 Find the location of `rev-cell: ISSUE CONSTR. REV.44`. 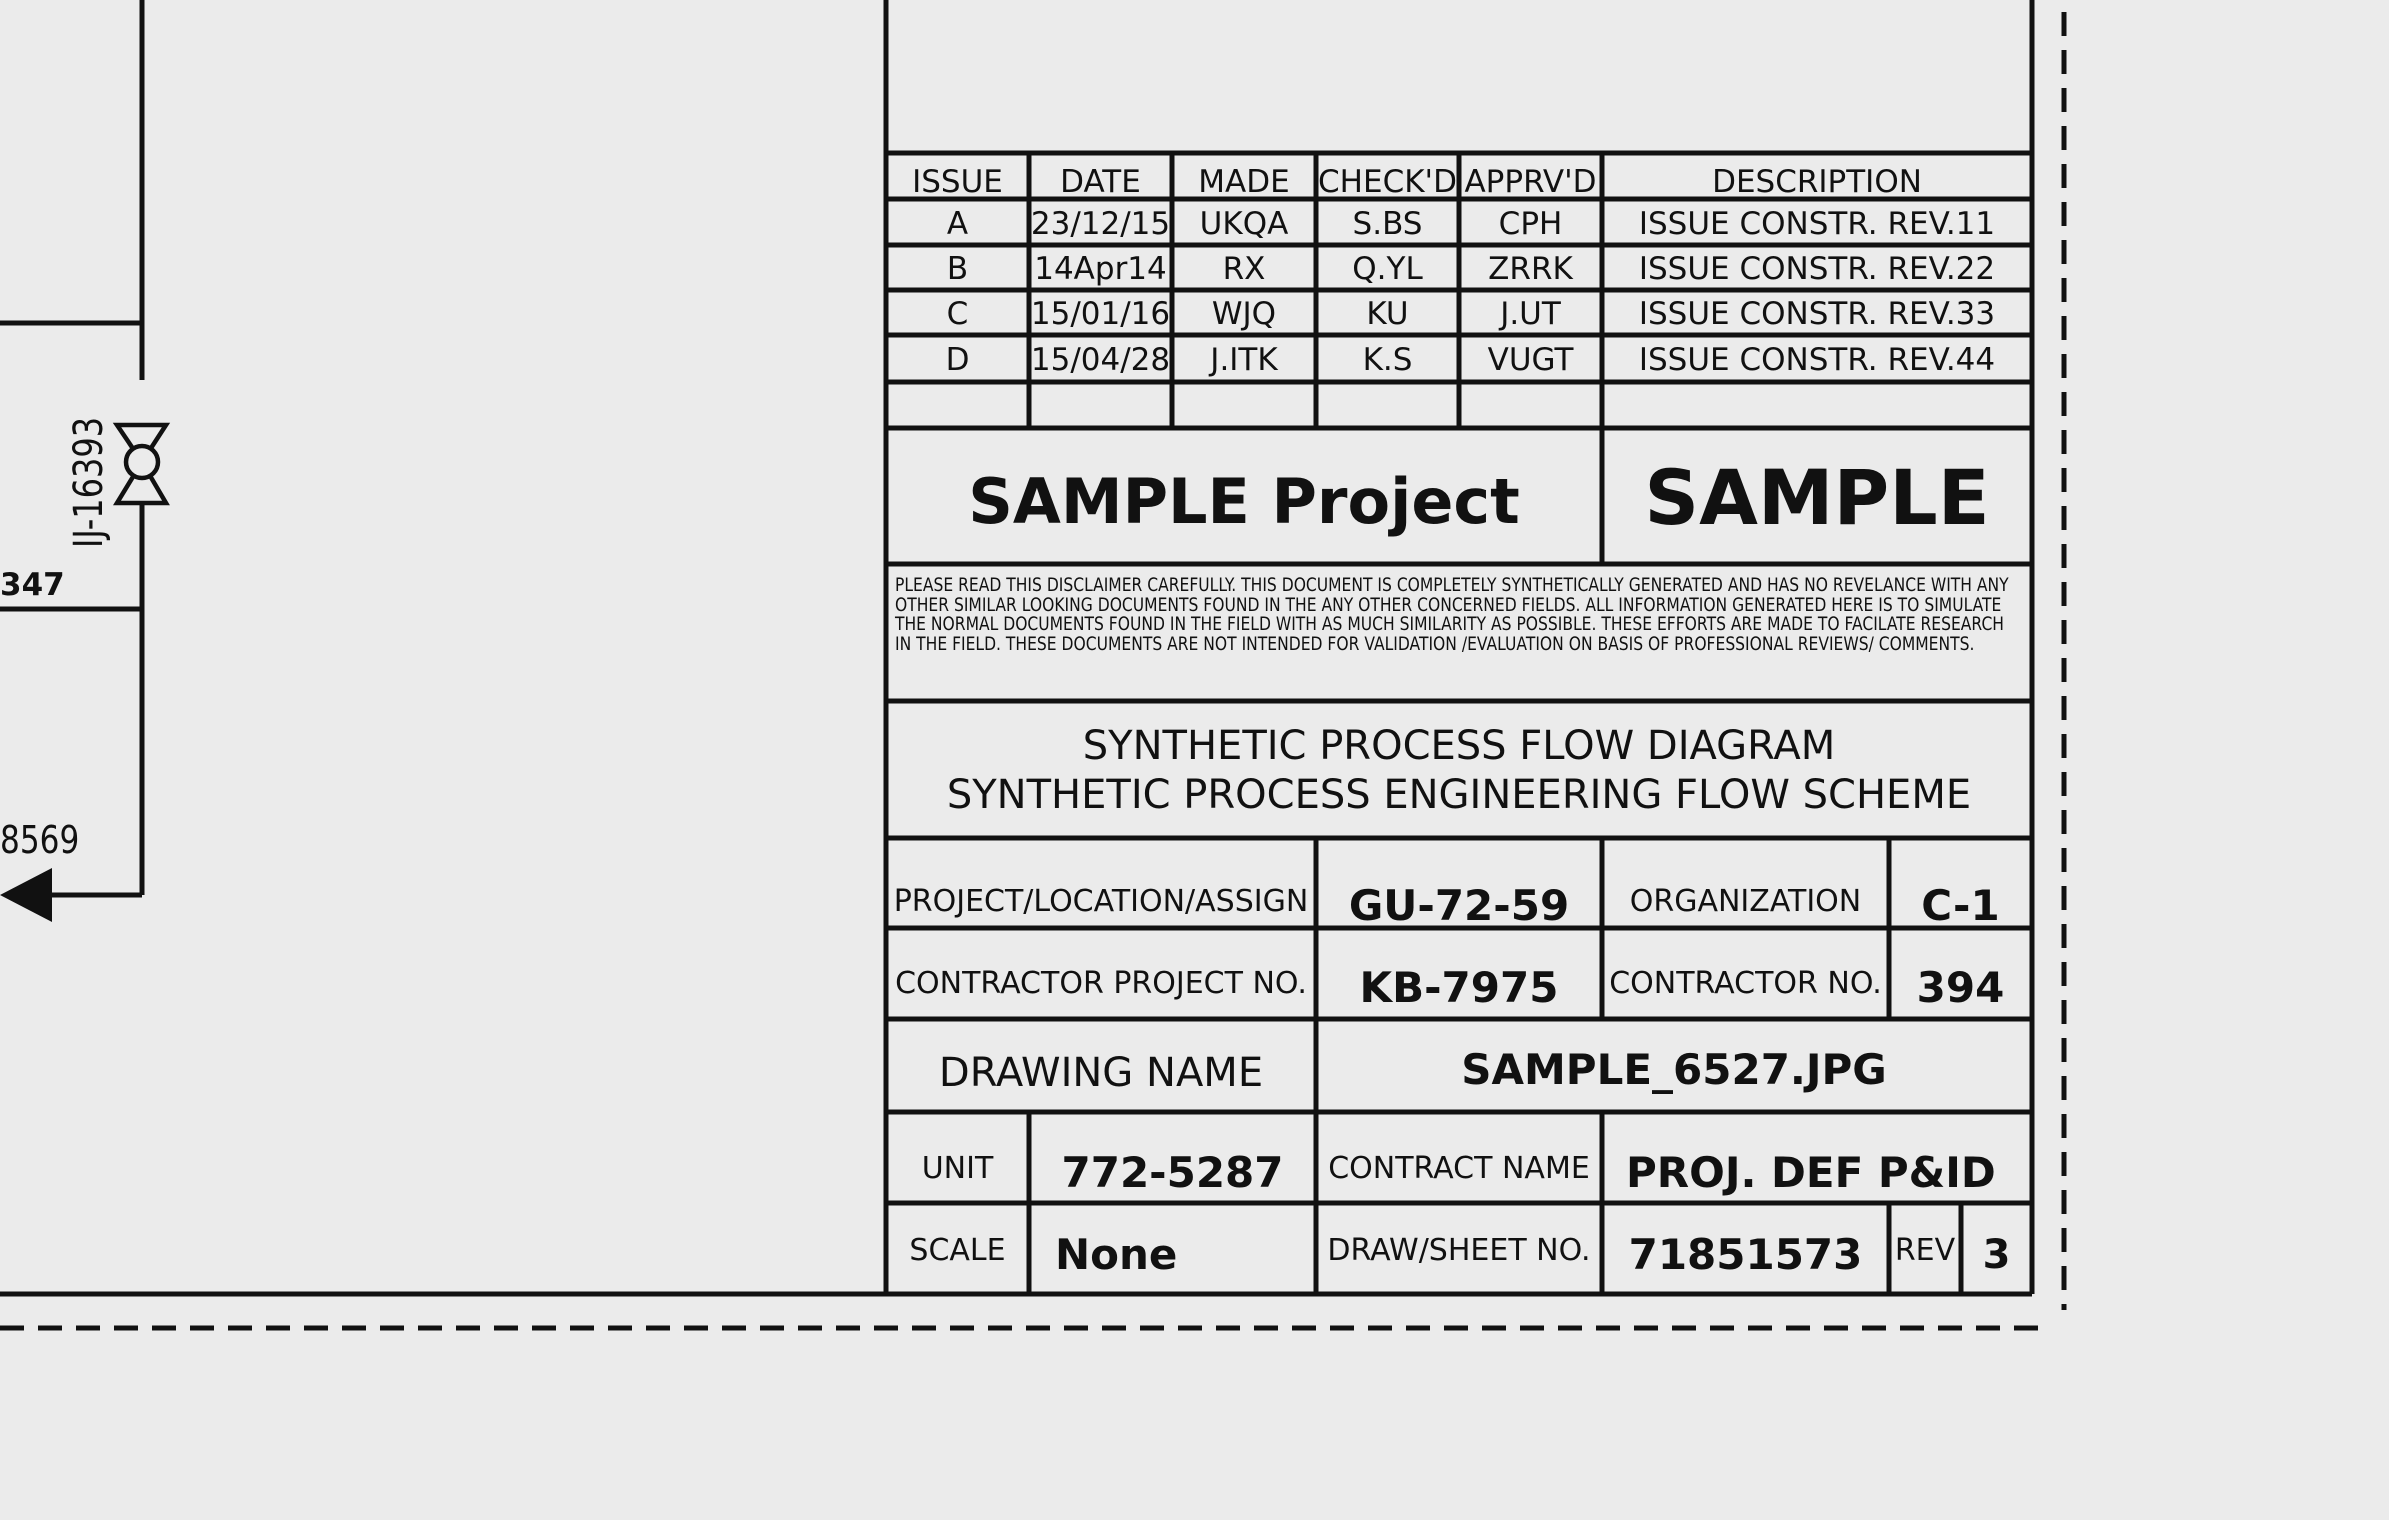

rev-cell: ISSUE CONSTR. REV.44 is located at coordinates (1817, 359).